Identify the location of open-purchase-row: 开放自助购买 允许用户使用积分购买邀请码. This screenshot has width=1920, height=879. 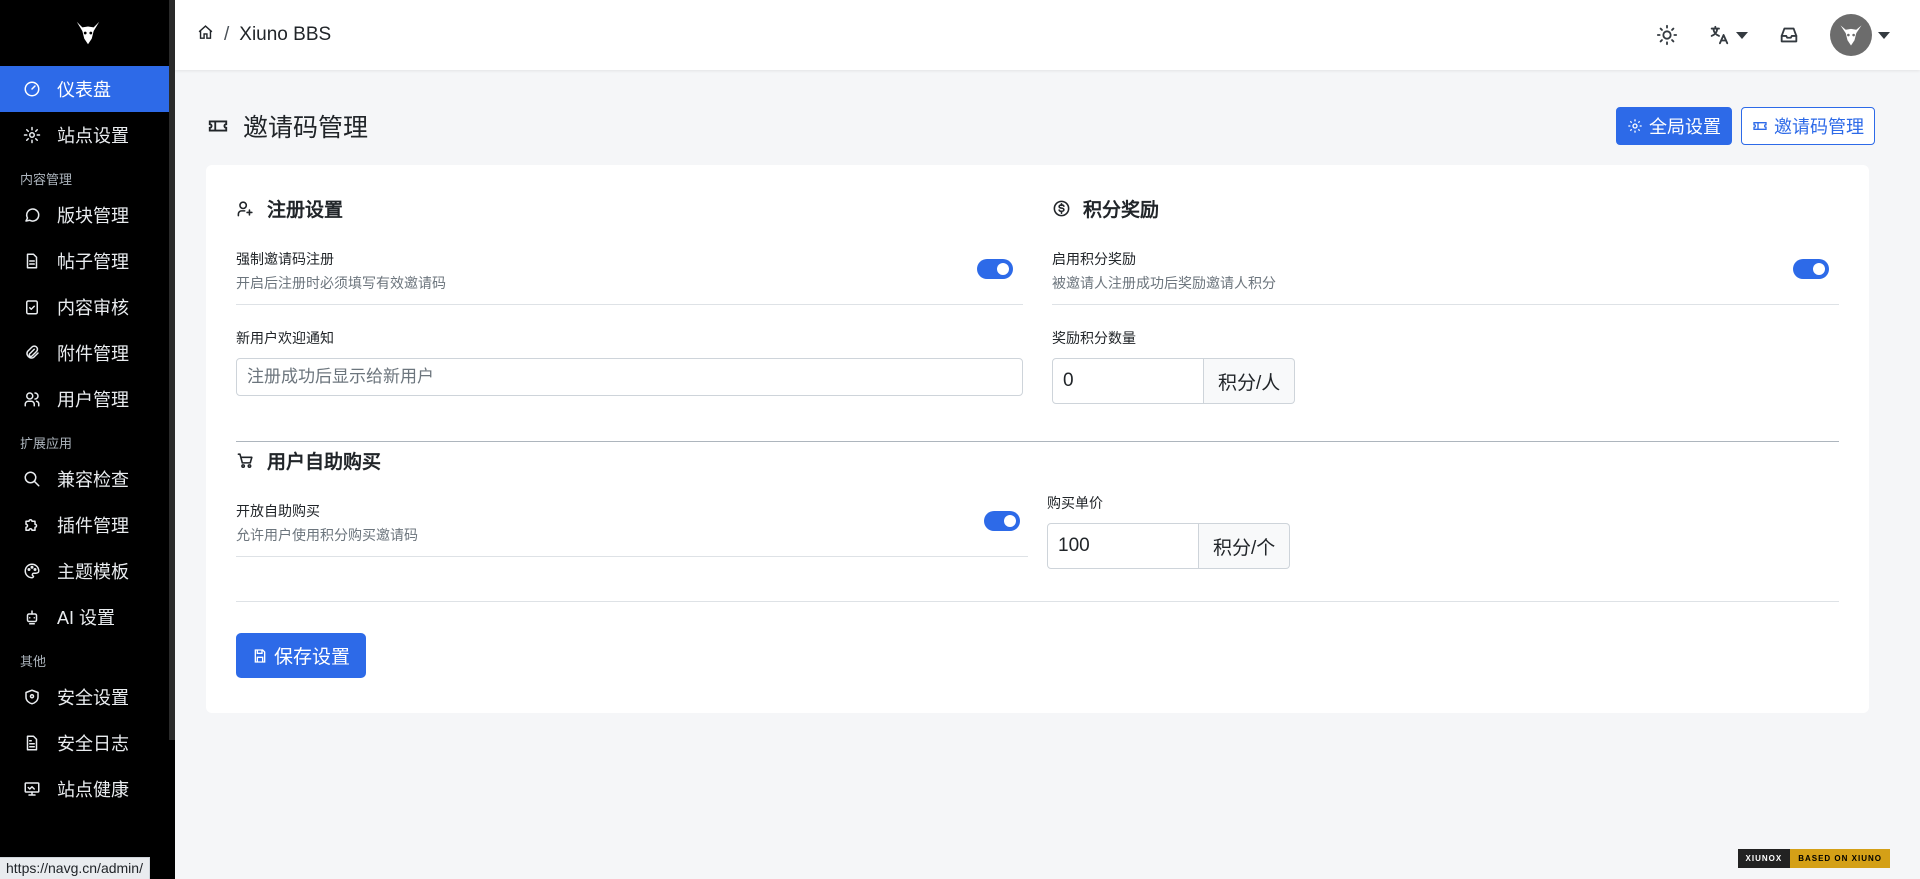
(632, 529).